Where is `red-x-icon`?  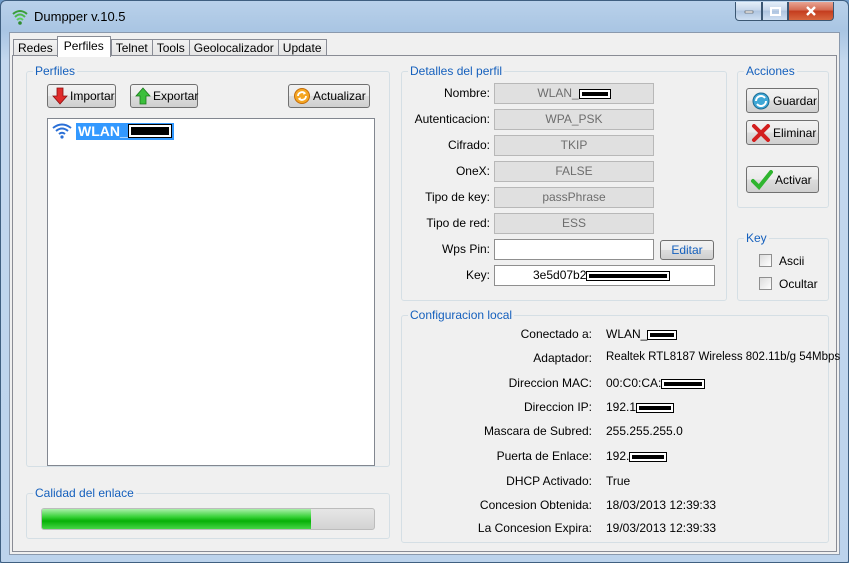
red-x-icon is located at coordinates (761, 132).